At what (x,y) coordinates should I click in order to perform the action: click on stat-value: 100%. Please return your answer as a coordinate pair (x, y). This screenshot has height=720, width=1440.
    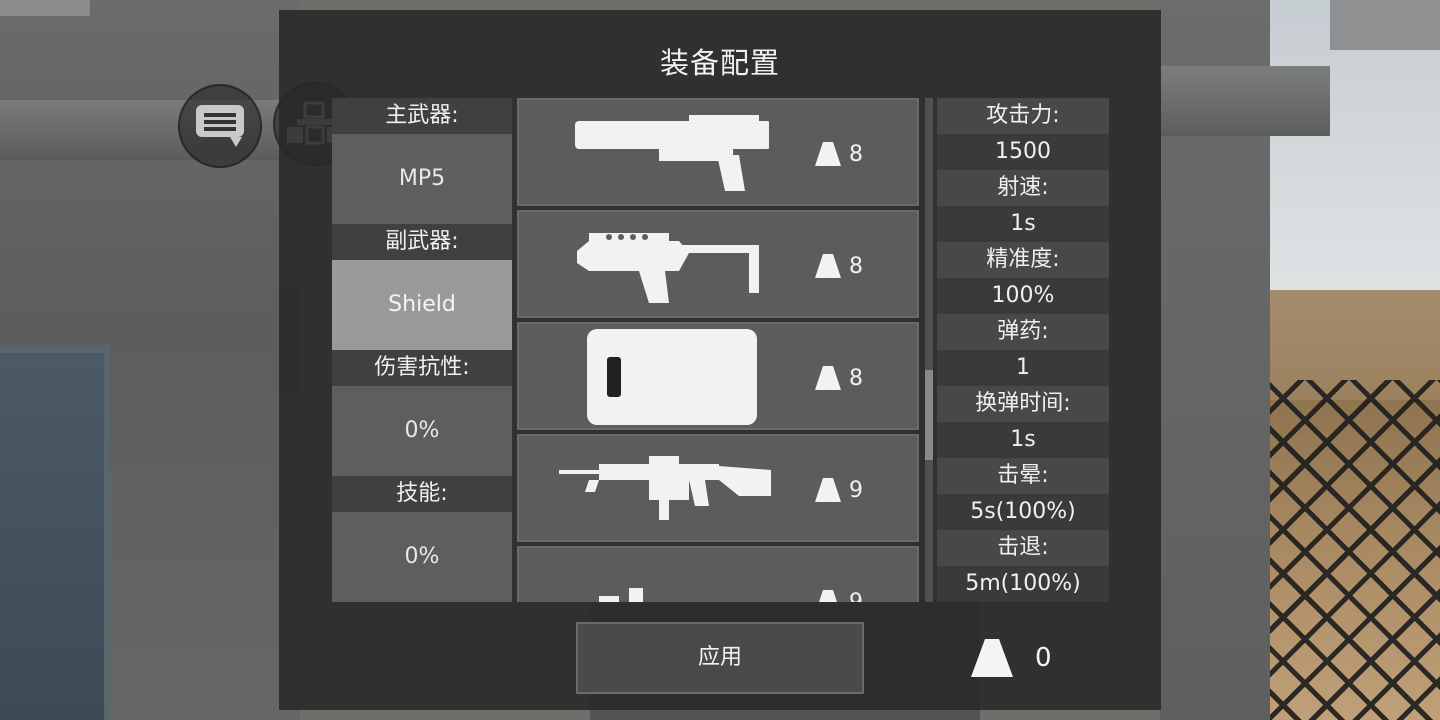
    Looking at the image, I should click on (1023, 296).